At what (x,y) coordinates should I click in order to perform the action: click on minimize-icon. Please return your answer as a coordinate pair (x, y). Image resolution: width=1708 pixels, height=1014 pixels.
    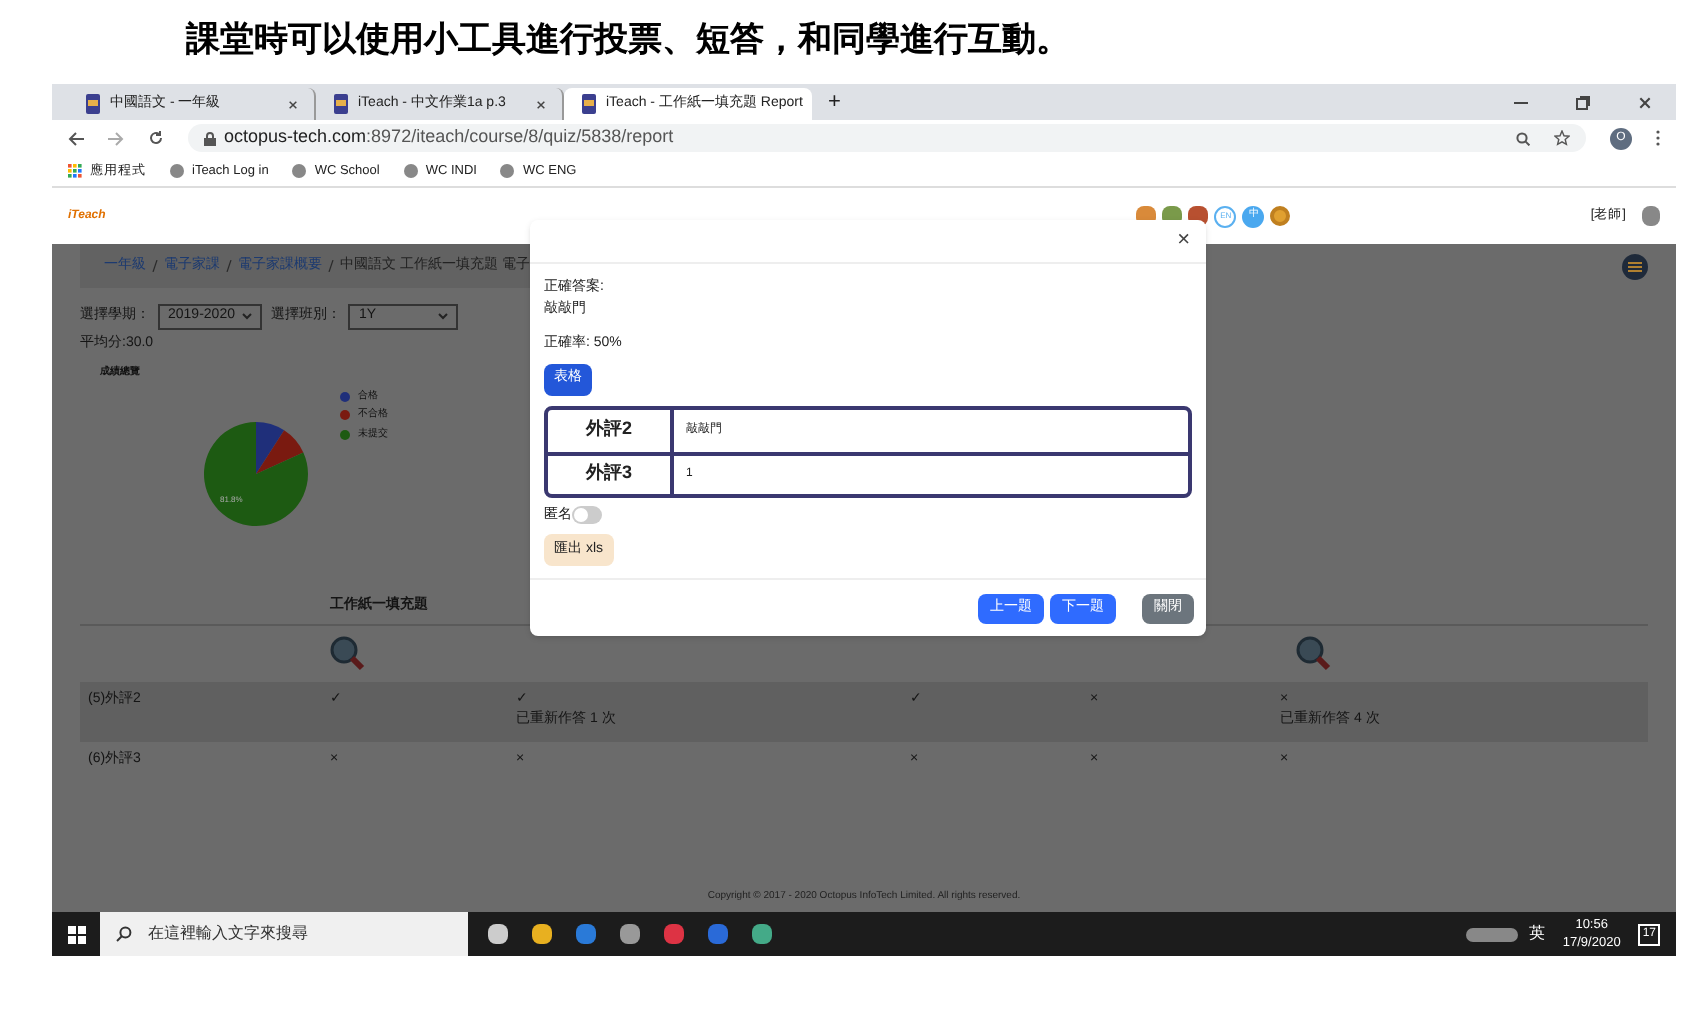
    Looking at the image, I should click on (1521, 102).